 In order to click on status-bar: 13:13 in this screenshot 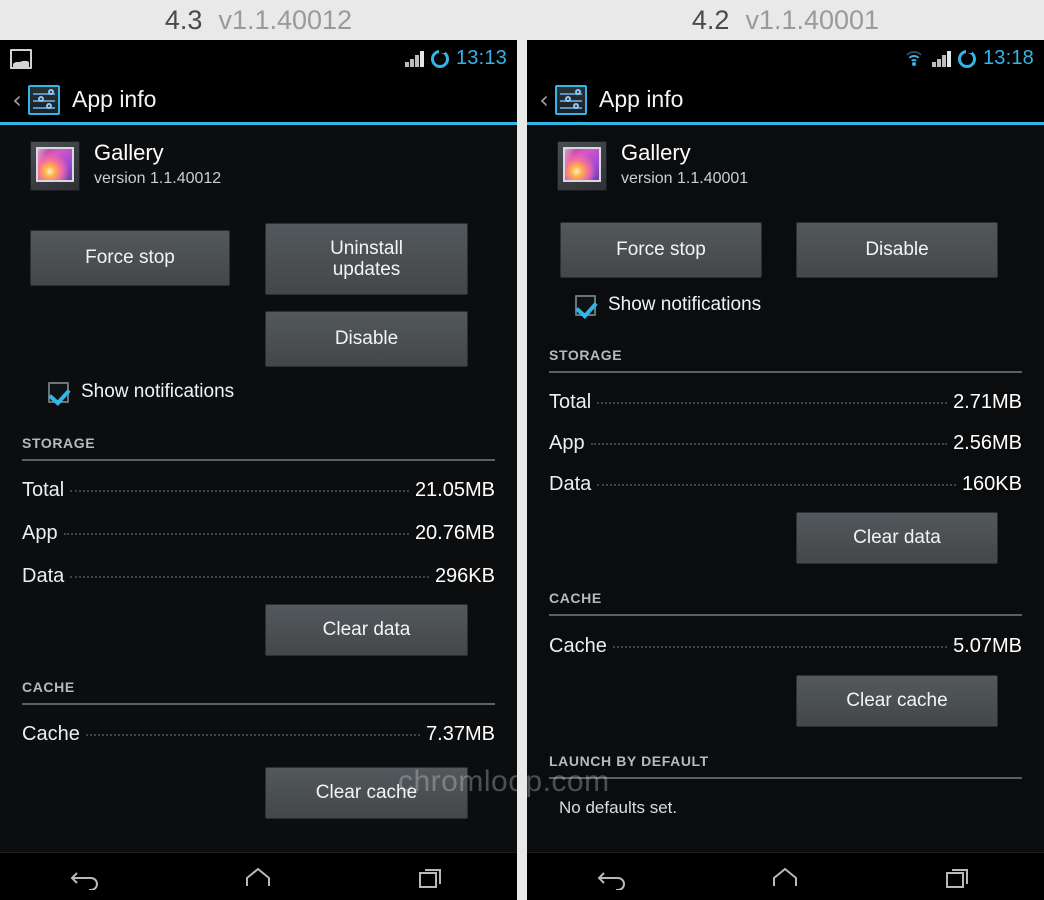, I will do `click(258, 58)`.